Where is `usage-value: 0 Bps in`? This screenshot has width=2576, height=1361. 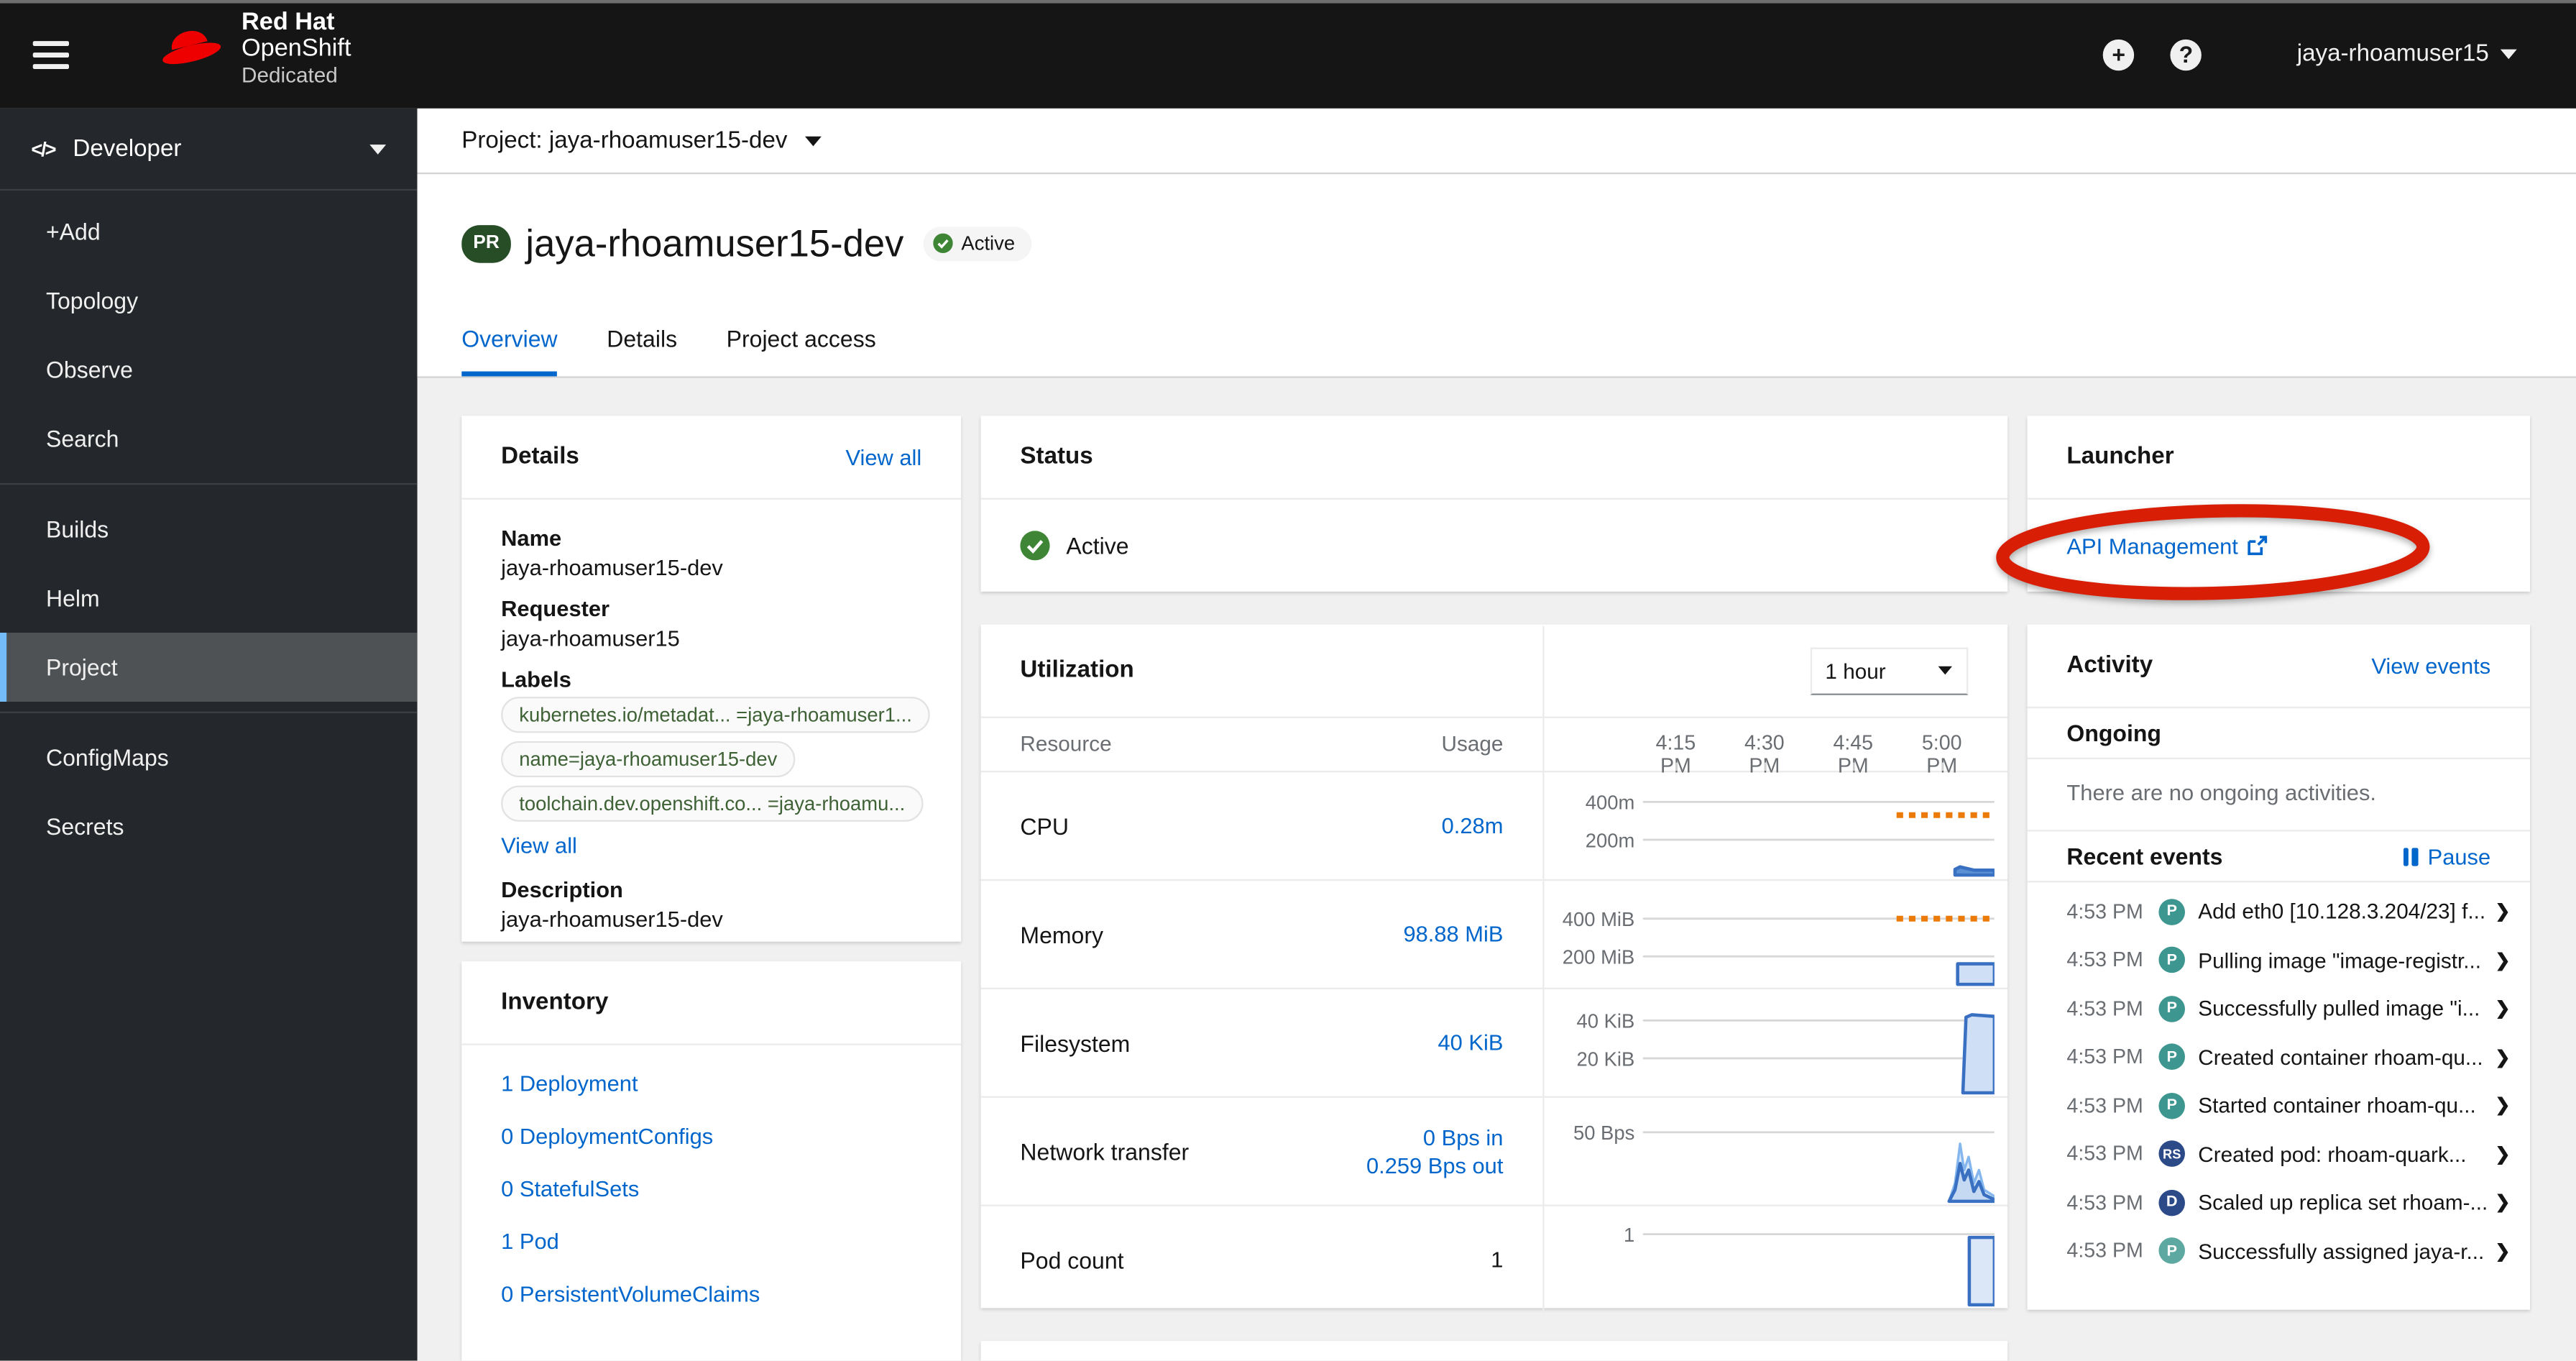
usage-value: 0 Bps in is located at coordinates (1435, 1137).